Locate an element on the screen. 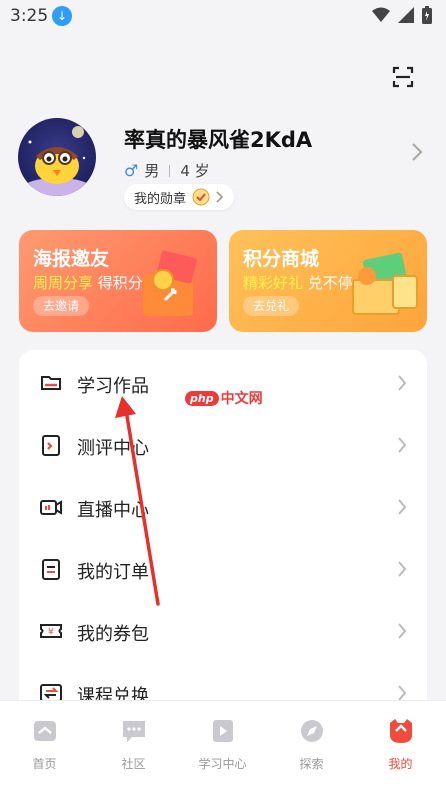 The width and height of the screenshot is (446, 794). tab-community: 社区 is located at coordinates (133, 747).